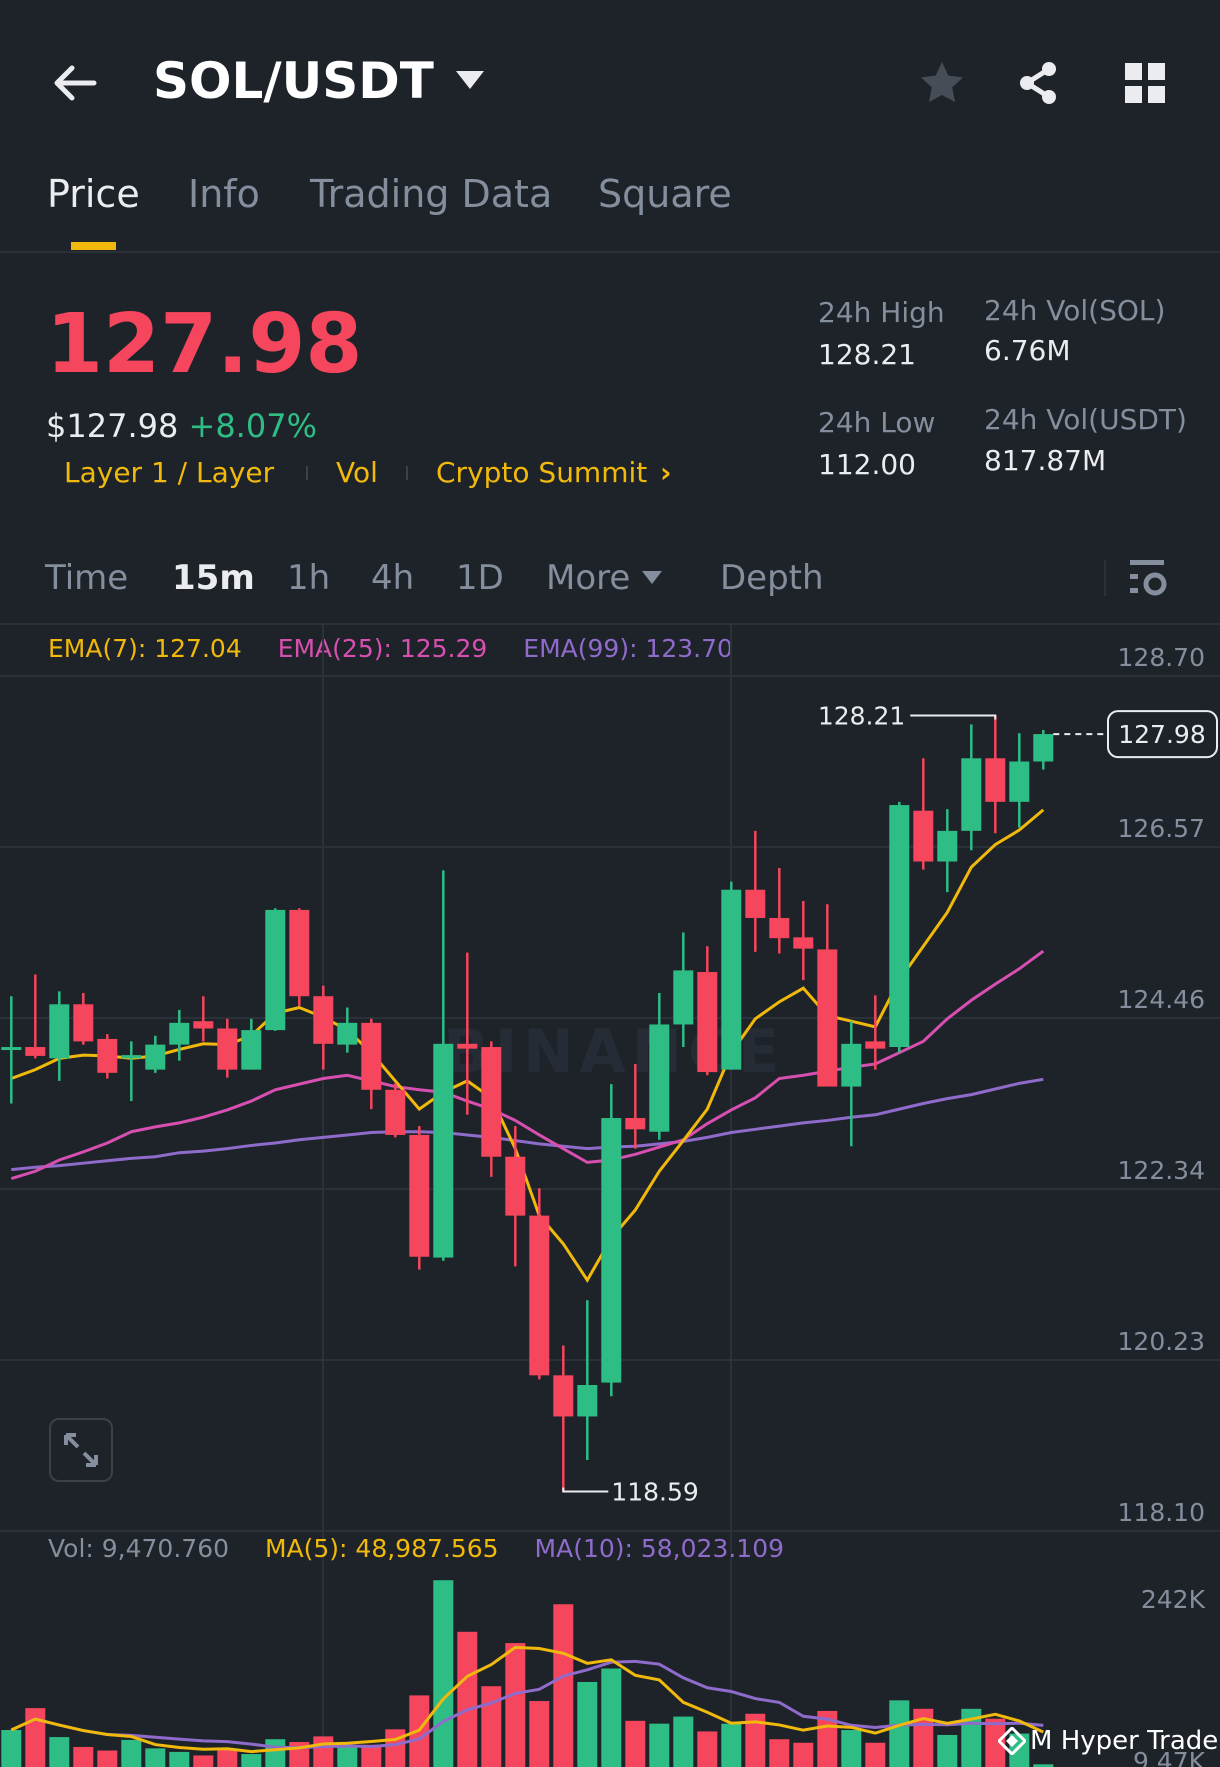 The width and height of the screenshot is (1220, 1767). What do you see at coordinates (1173, 1599) in the screenshot?
I see `volume-axis-label: 242K` at bounding box center [1173, 1599].